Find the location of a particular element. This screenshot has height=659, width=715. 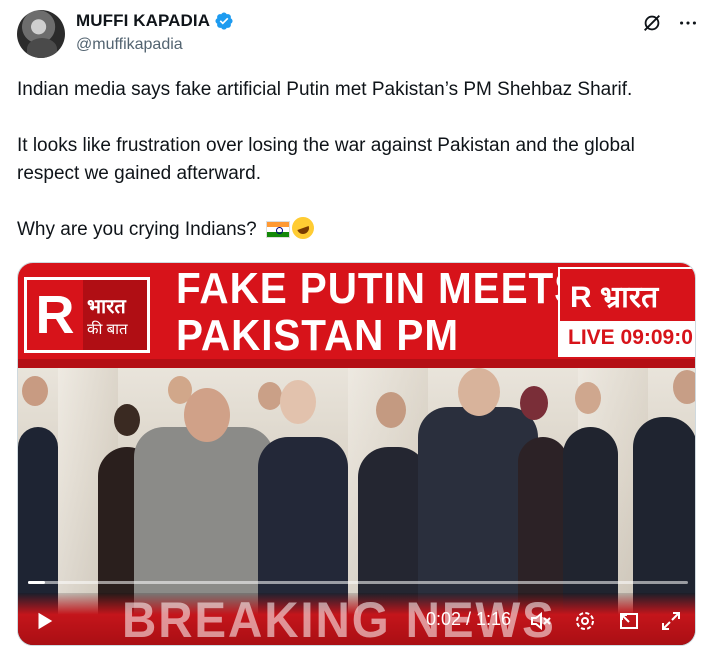

video-progress-fill is located at coordinates (37, 582).